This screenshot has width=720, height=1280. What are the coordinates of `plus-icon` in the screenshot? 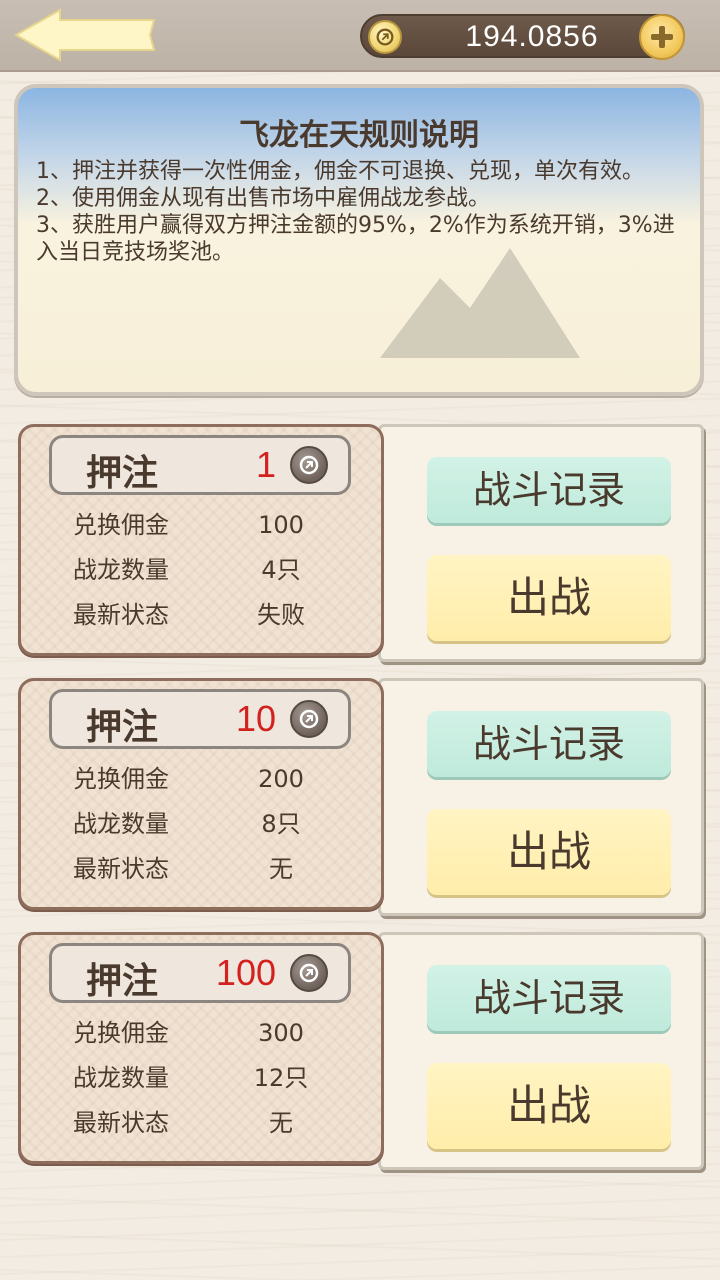 It's located at (662, 37).